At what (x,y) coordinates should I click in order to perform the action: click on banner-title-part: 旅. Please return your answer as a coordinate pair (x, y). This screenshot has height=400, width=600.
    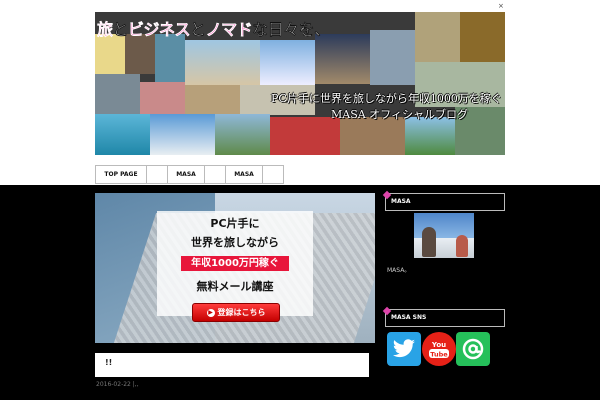
    Looking at the image, I should click on (105, 29).